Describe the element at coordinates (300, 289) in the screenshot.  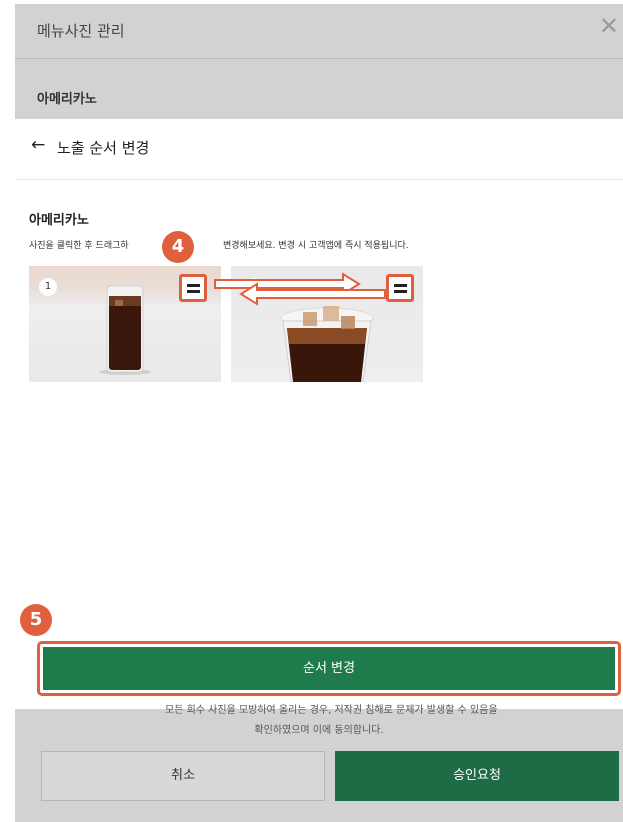
I see `swap-arrows-icon` at that location.